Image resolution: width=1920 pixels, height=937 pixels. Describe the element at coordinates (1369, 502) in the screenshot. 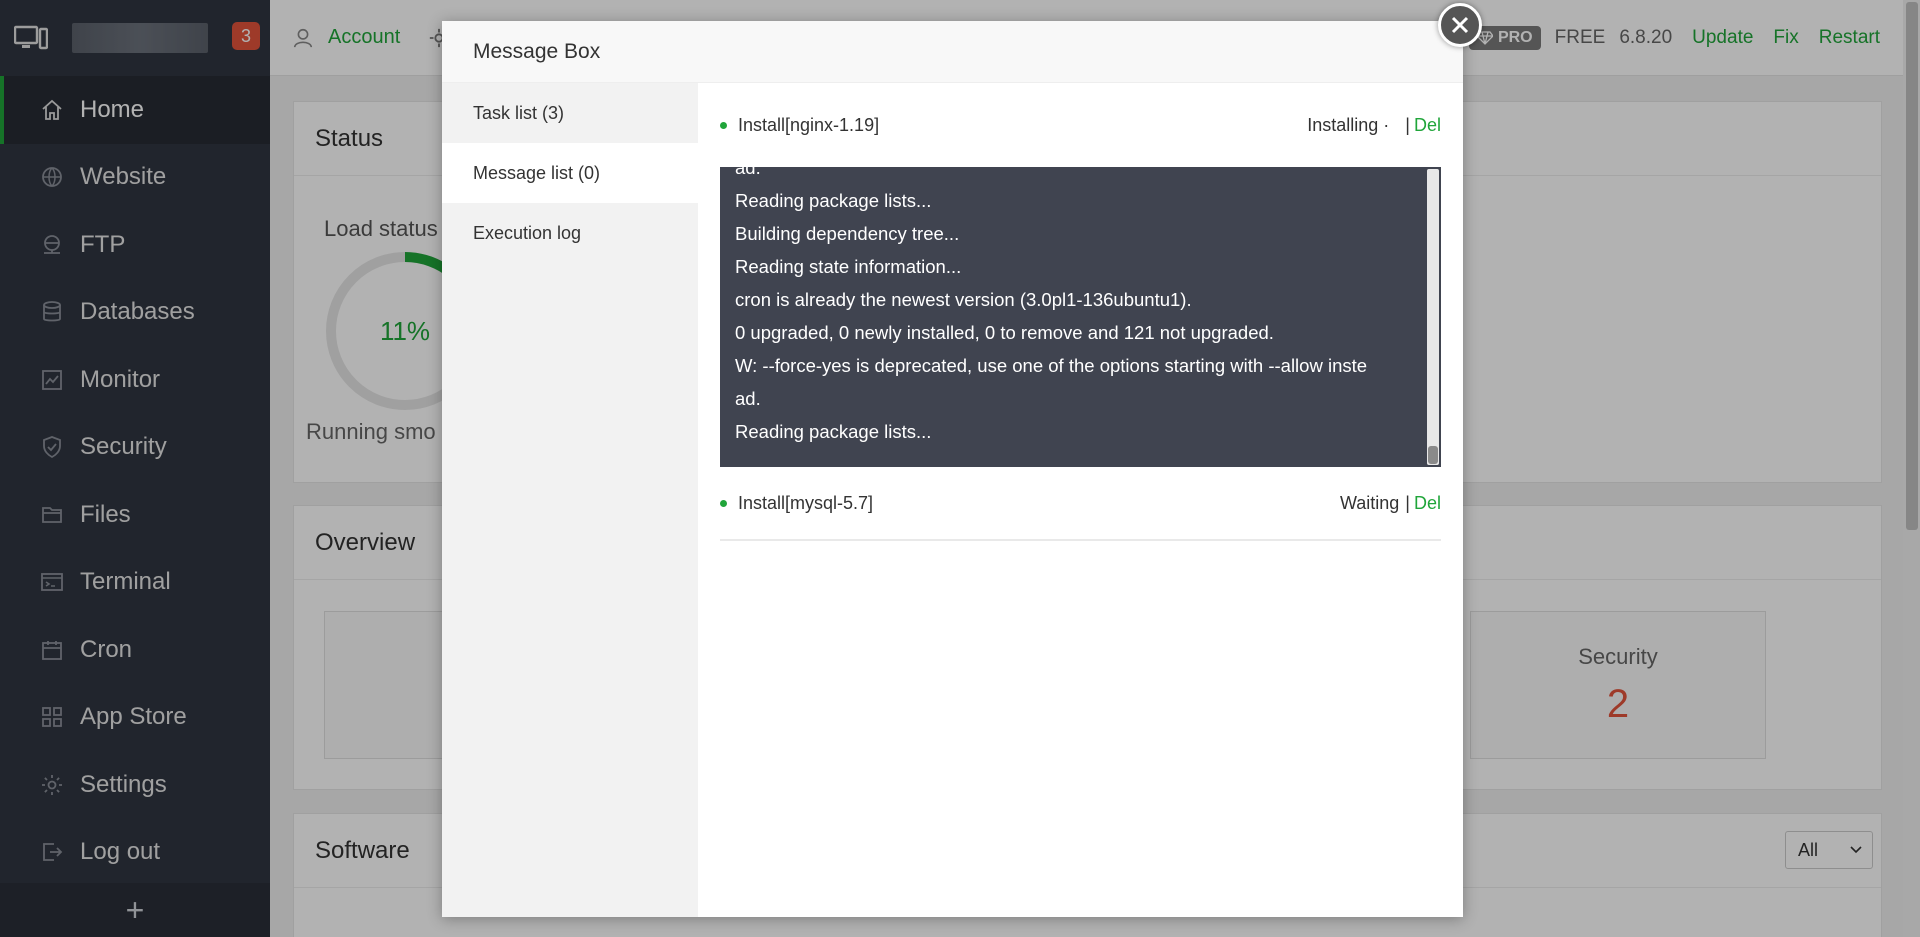

I see `task-status: Waiting` at that location.